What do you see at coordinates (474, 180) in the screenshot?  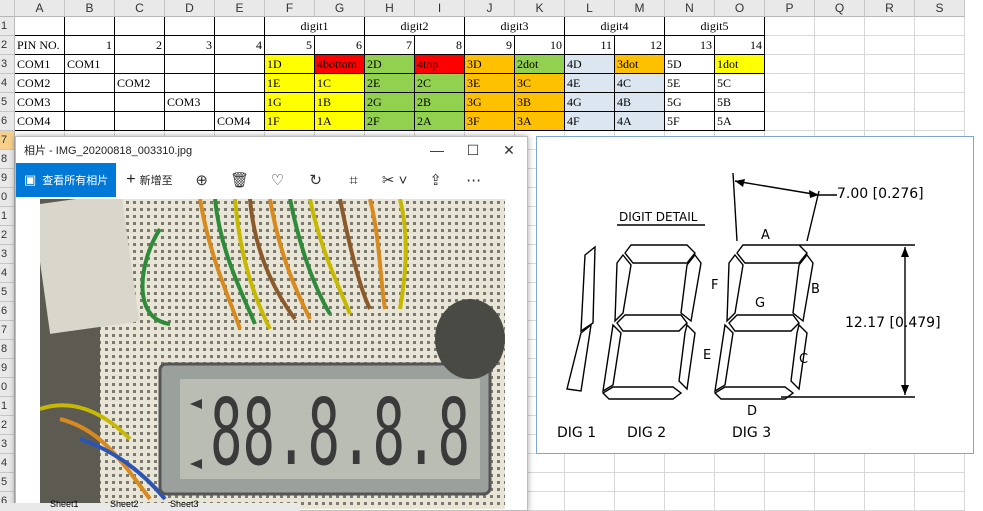 I see `more-icon: ⋯` at bounding box center [474, 180].